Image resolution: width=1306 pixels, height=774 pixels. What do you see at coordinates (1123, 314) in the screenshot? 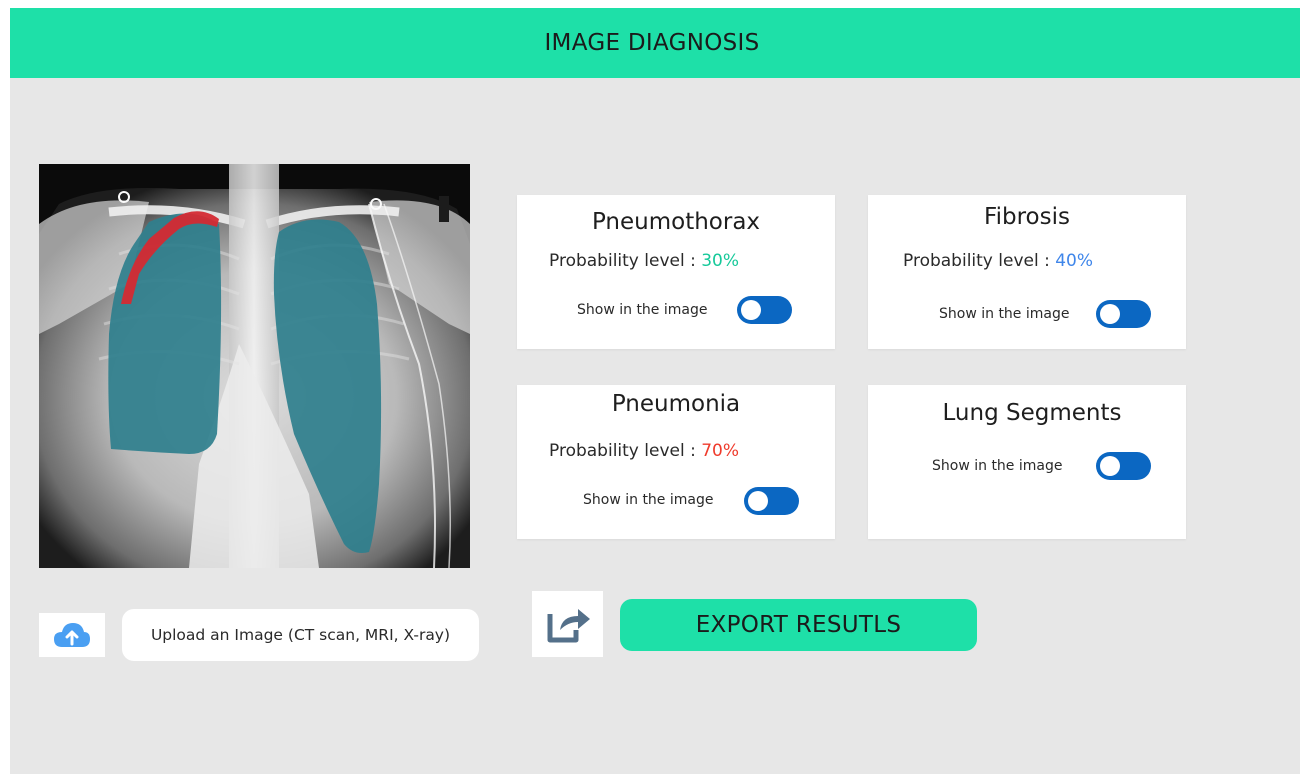
I see `fibrosis-toggle` at bounding box center [1123, 314].